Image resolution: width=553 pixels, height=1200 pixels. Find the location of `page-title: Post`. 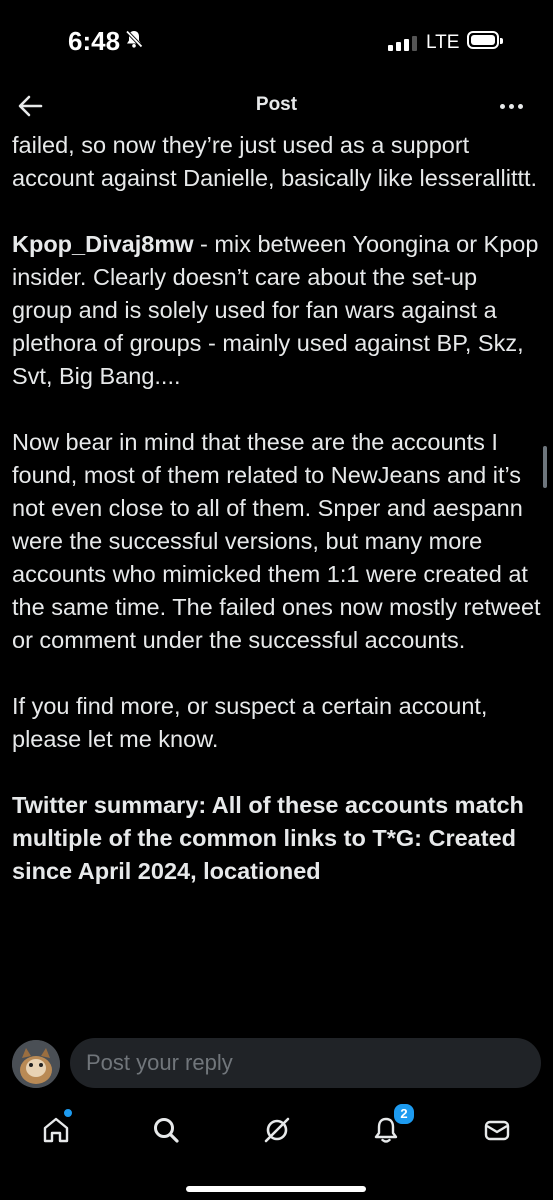

page-title: Post is located at coordinates (276, 104).